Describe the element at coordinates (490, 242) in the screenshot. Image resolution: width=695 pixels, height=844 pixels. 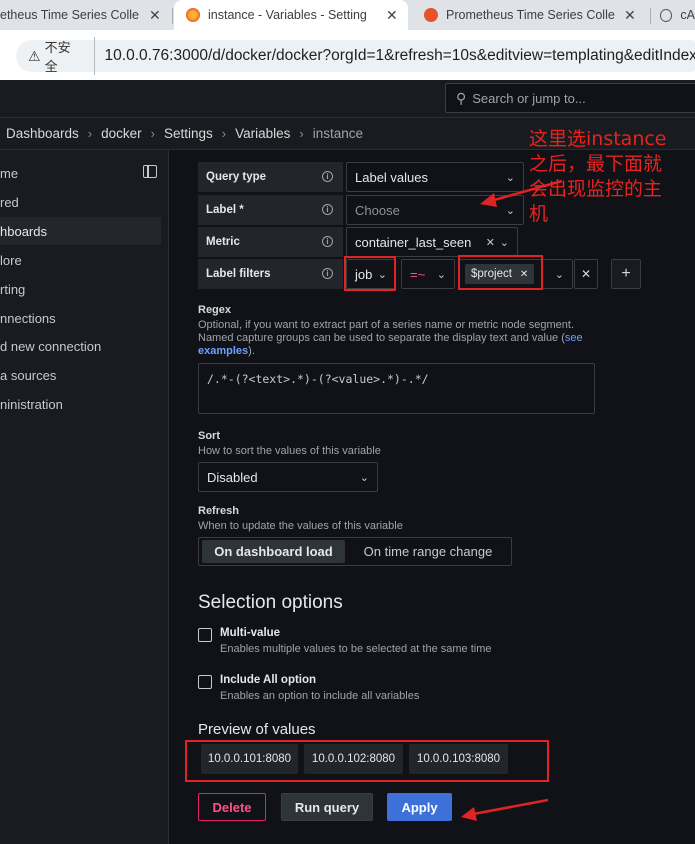
I see `clear-icon: ✕` at that location.